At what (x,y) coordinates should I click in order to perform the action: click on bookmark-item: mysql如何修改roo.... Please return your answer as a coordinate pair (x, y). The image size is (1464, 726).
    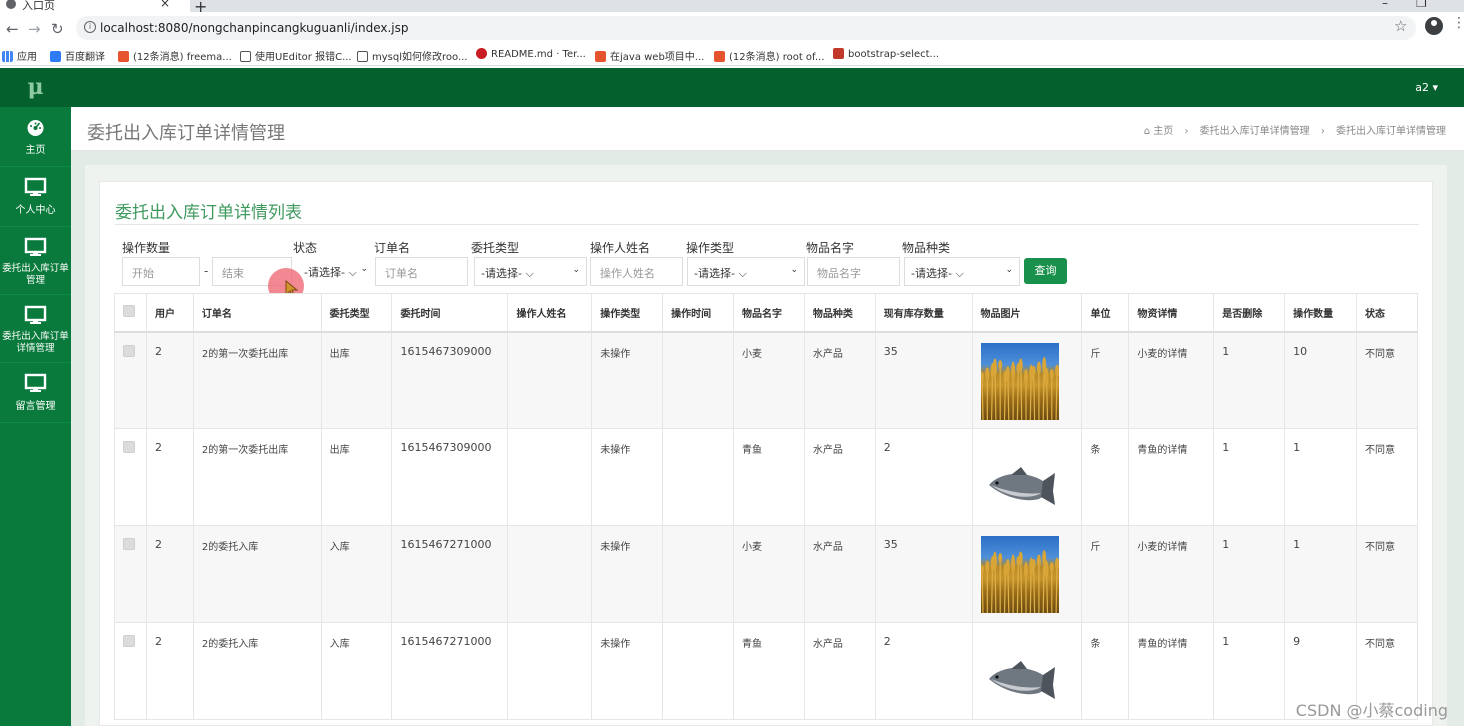
    Looking at the image, I should click on (412, 55).